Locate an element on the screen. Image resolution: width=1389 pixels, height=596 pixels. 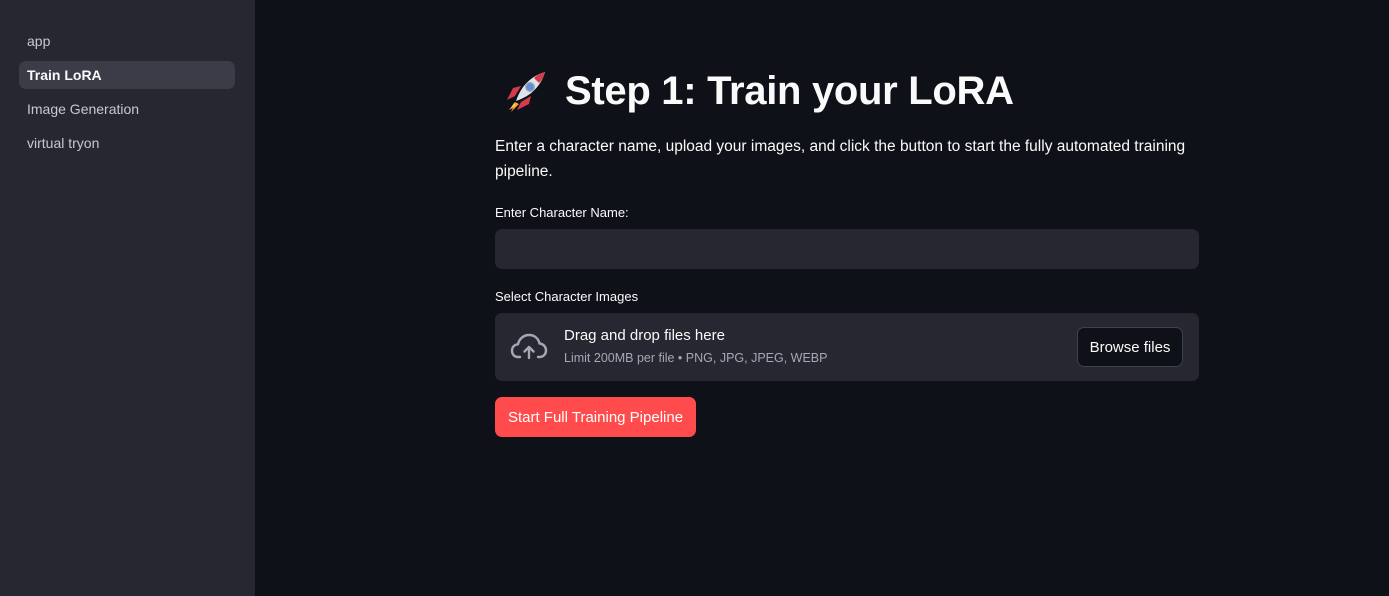
sidebar-item-virtual-tryon: virtual tryon is located at coordinates (127, 143).